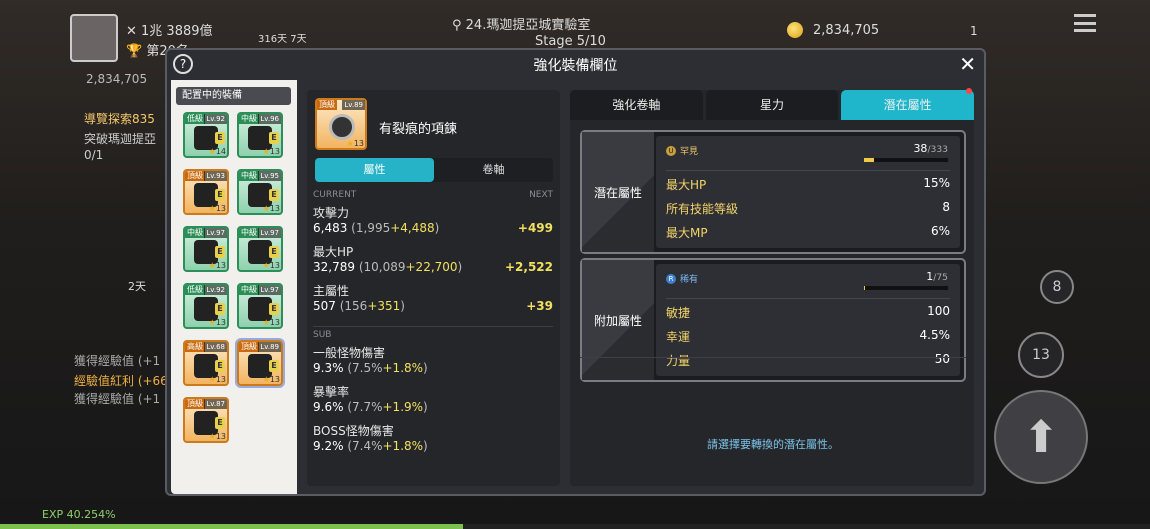 Image resolution: width=1150 pixels, height=529 pixels. I want to click on item-grade: 頂級, so click(195, 404).